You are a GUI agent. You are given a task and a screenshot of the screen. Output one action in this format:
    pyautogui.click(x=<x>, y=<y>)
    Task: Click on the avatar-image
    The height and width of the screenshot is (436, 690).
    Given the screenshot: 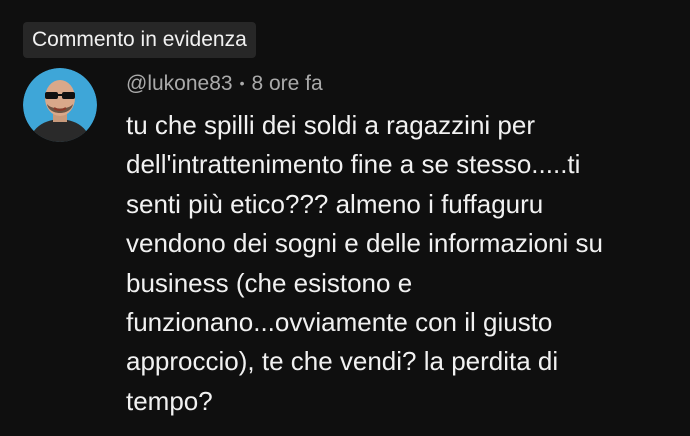 What is the action you would take?
    pyautogui.click(x=60, y=105)
    